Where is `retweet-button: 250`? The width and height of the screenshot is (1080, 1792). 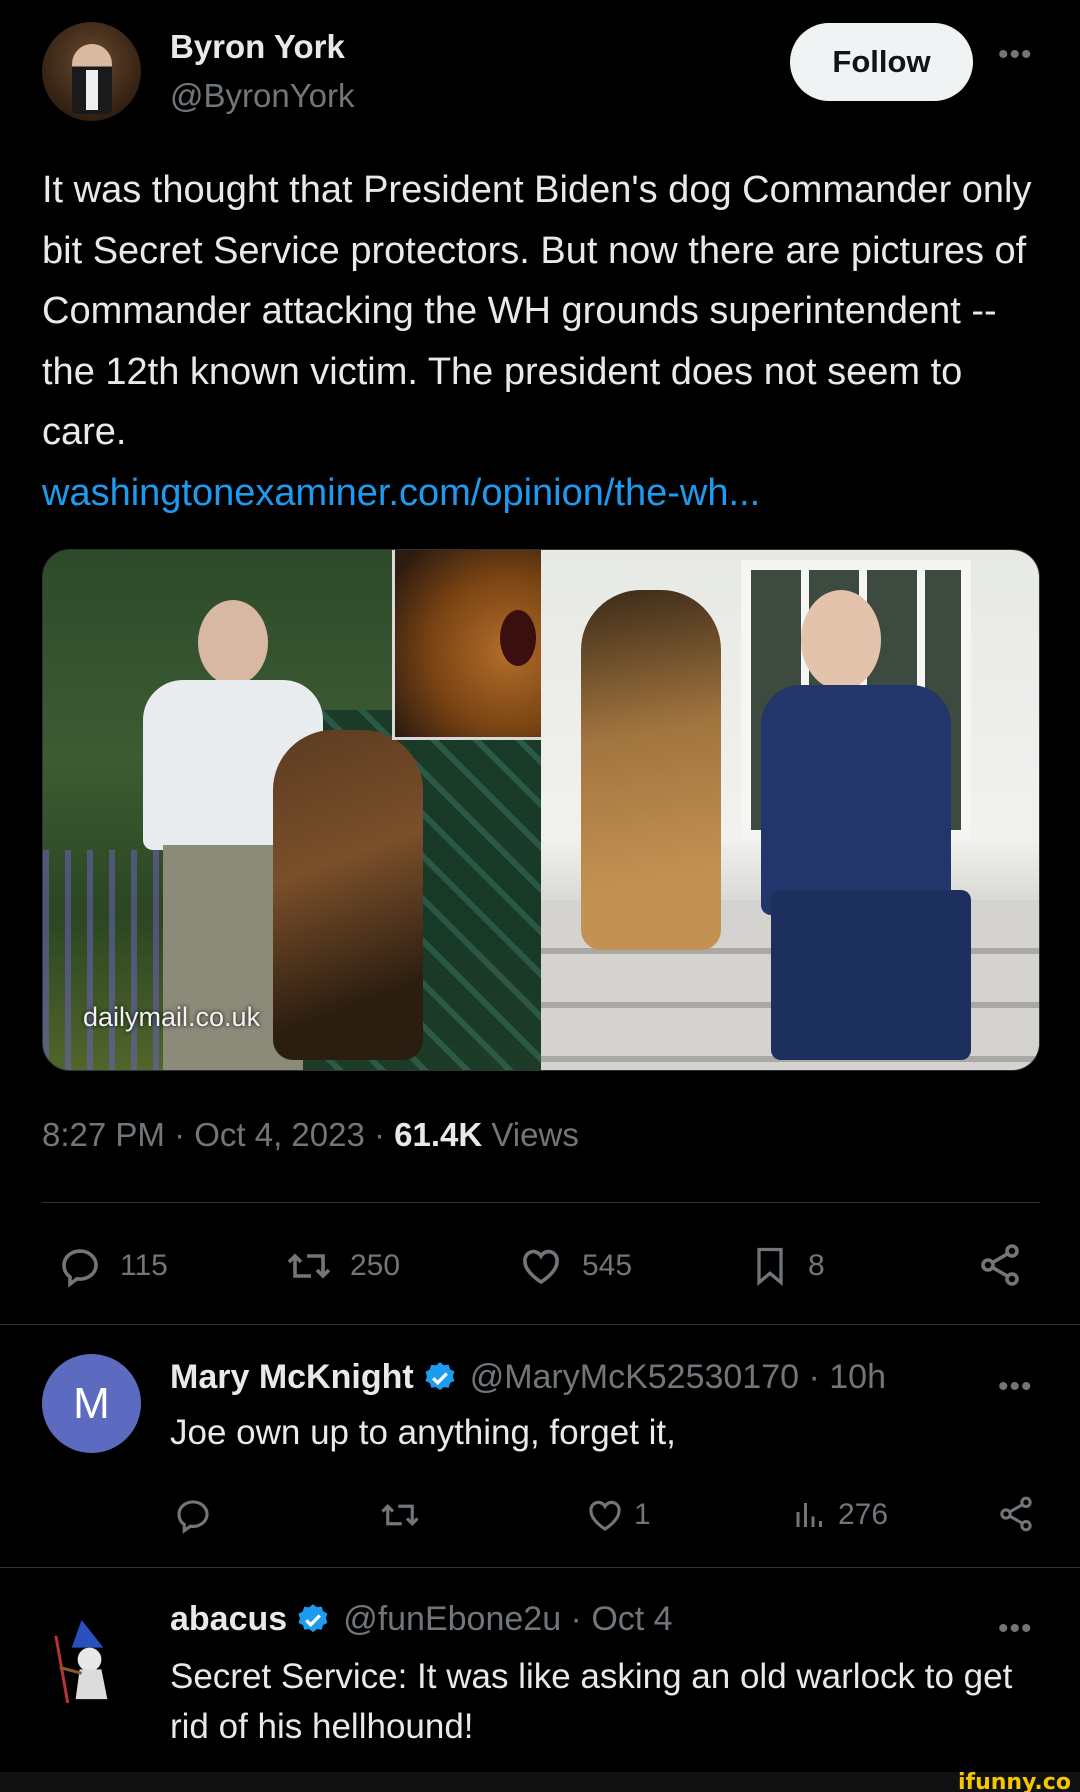 retweet-button: 250 is located at coordinates (342, 1266).